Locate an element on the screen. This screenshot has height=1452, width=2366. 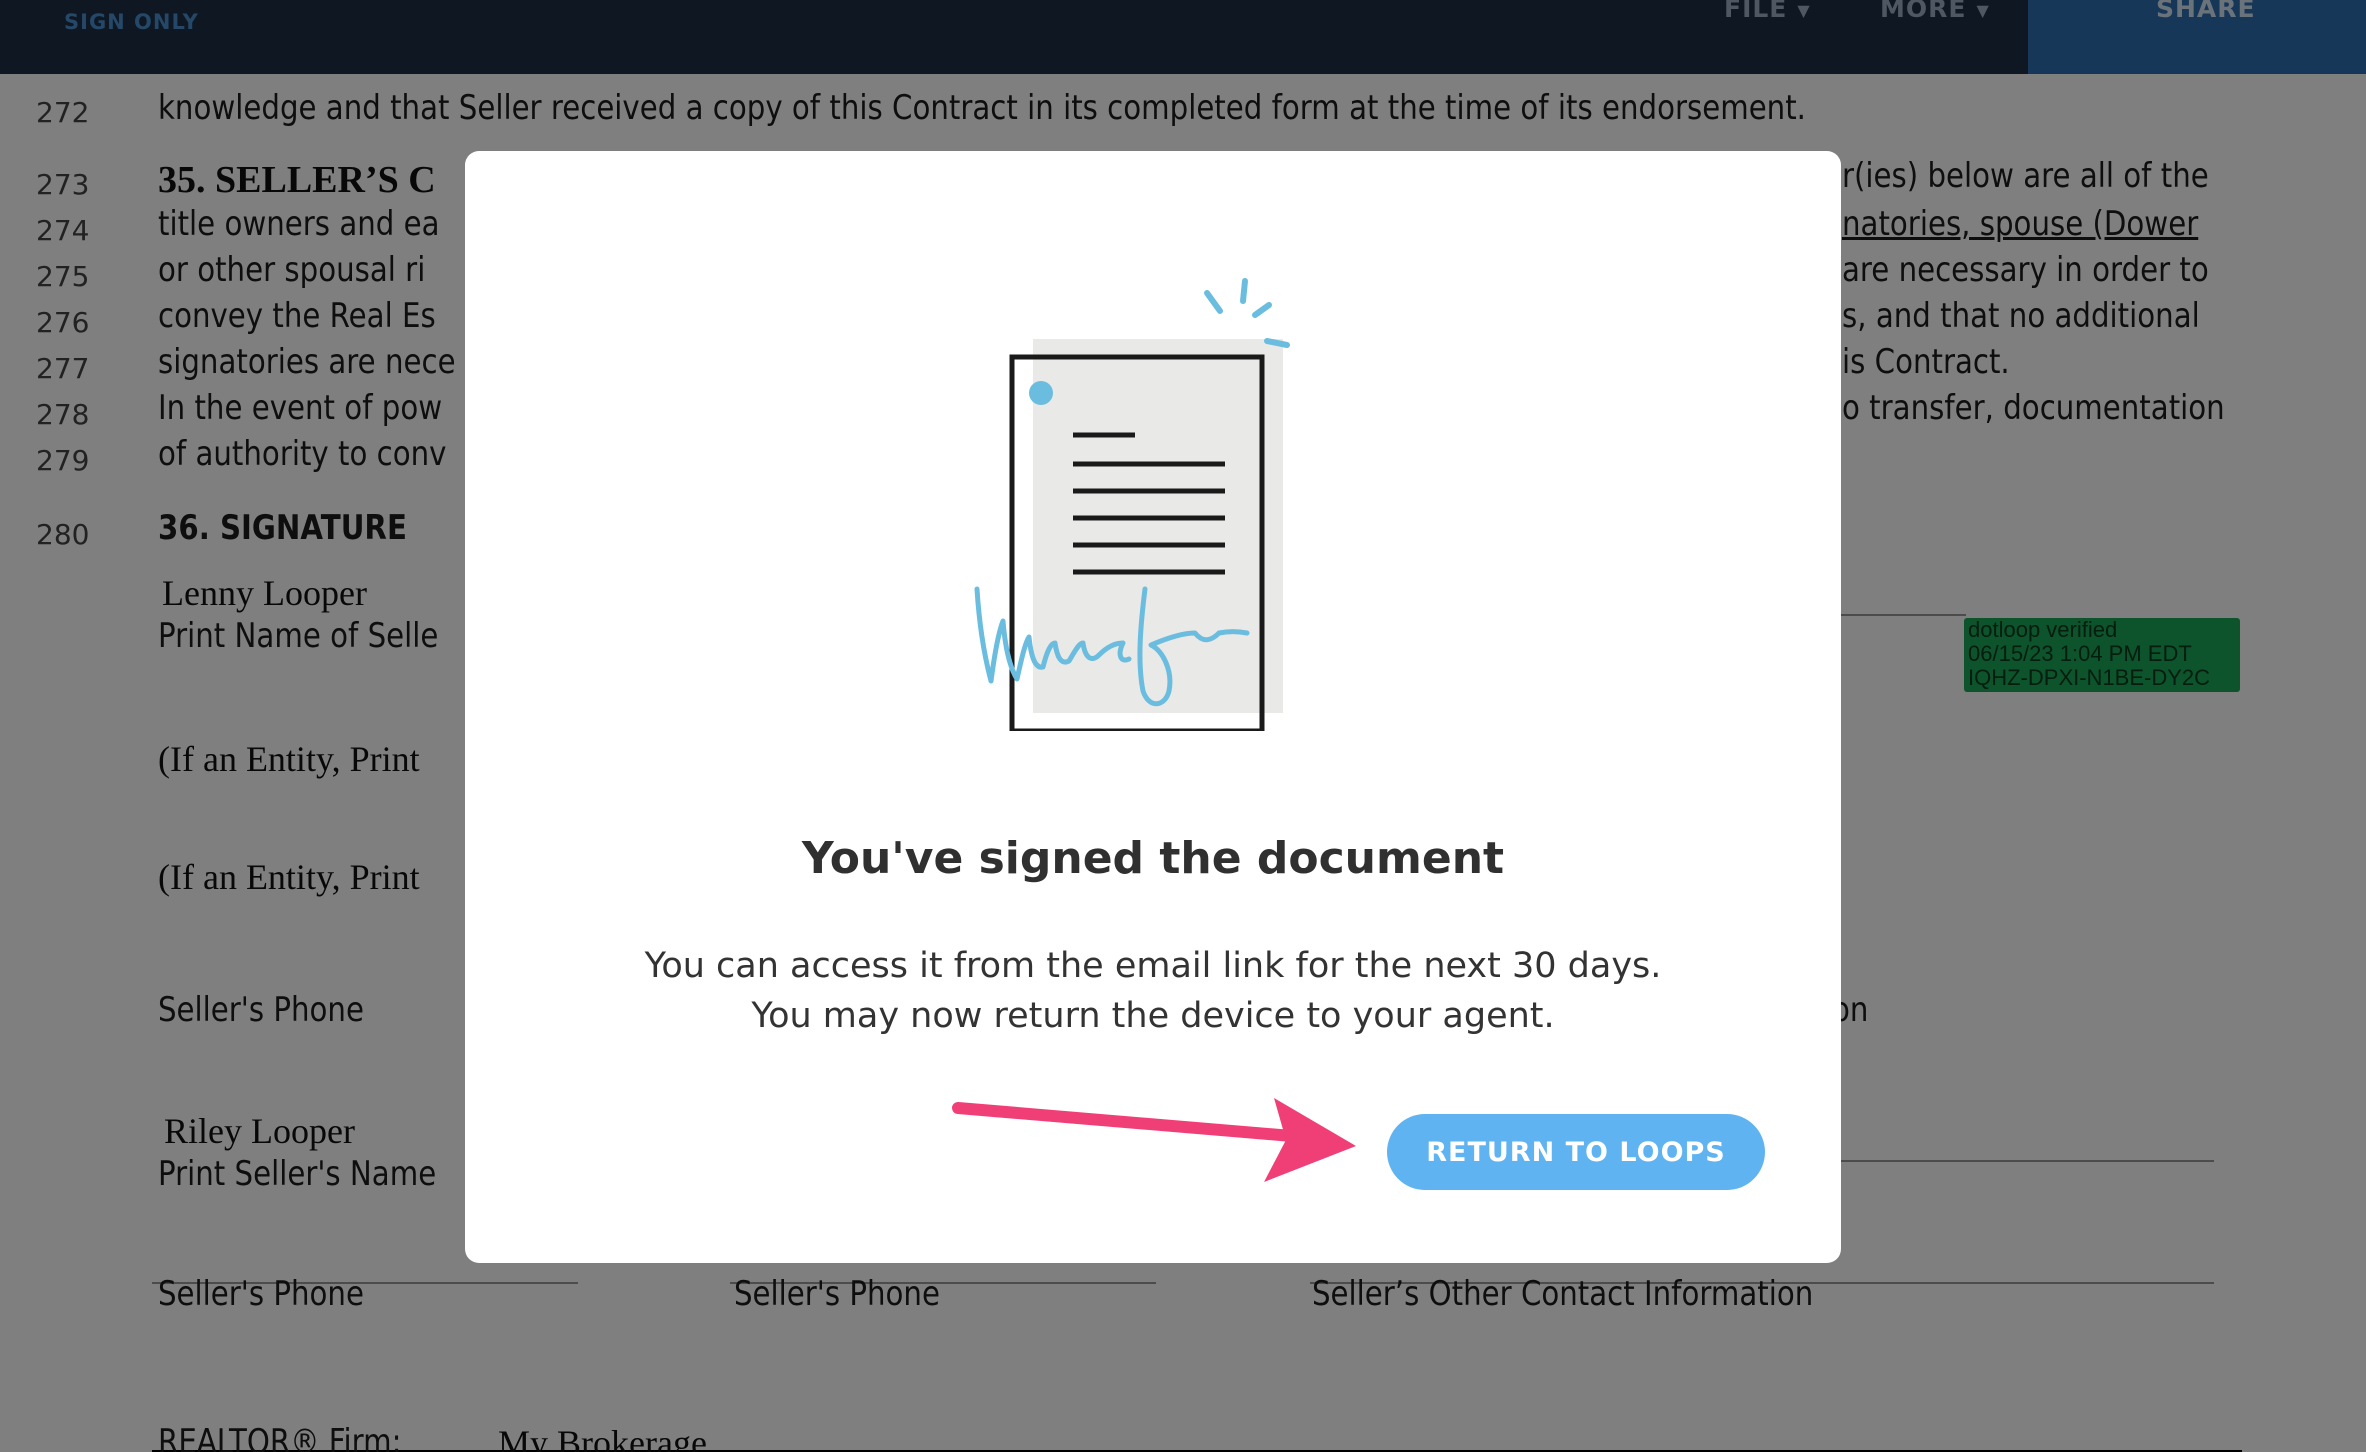
signed-document-icon is located at coordinates (1132, 504).